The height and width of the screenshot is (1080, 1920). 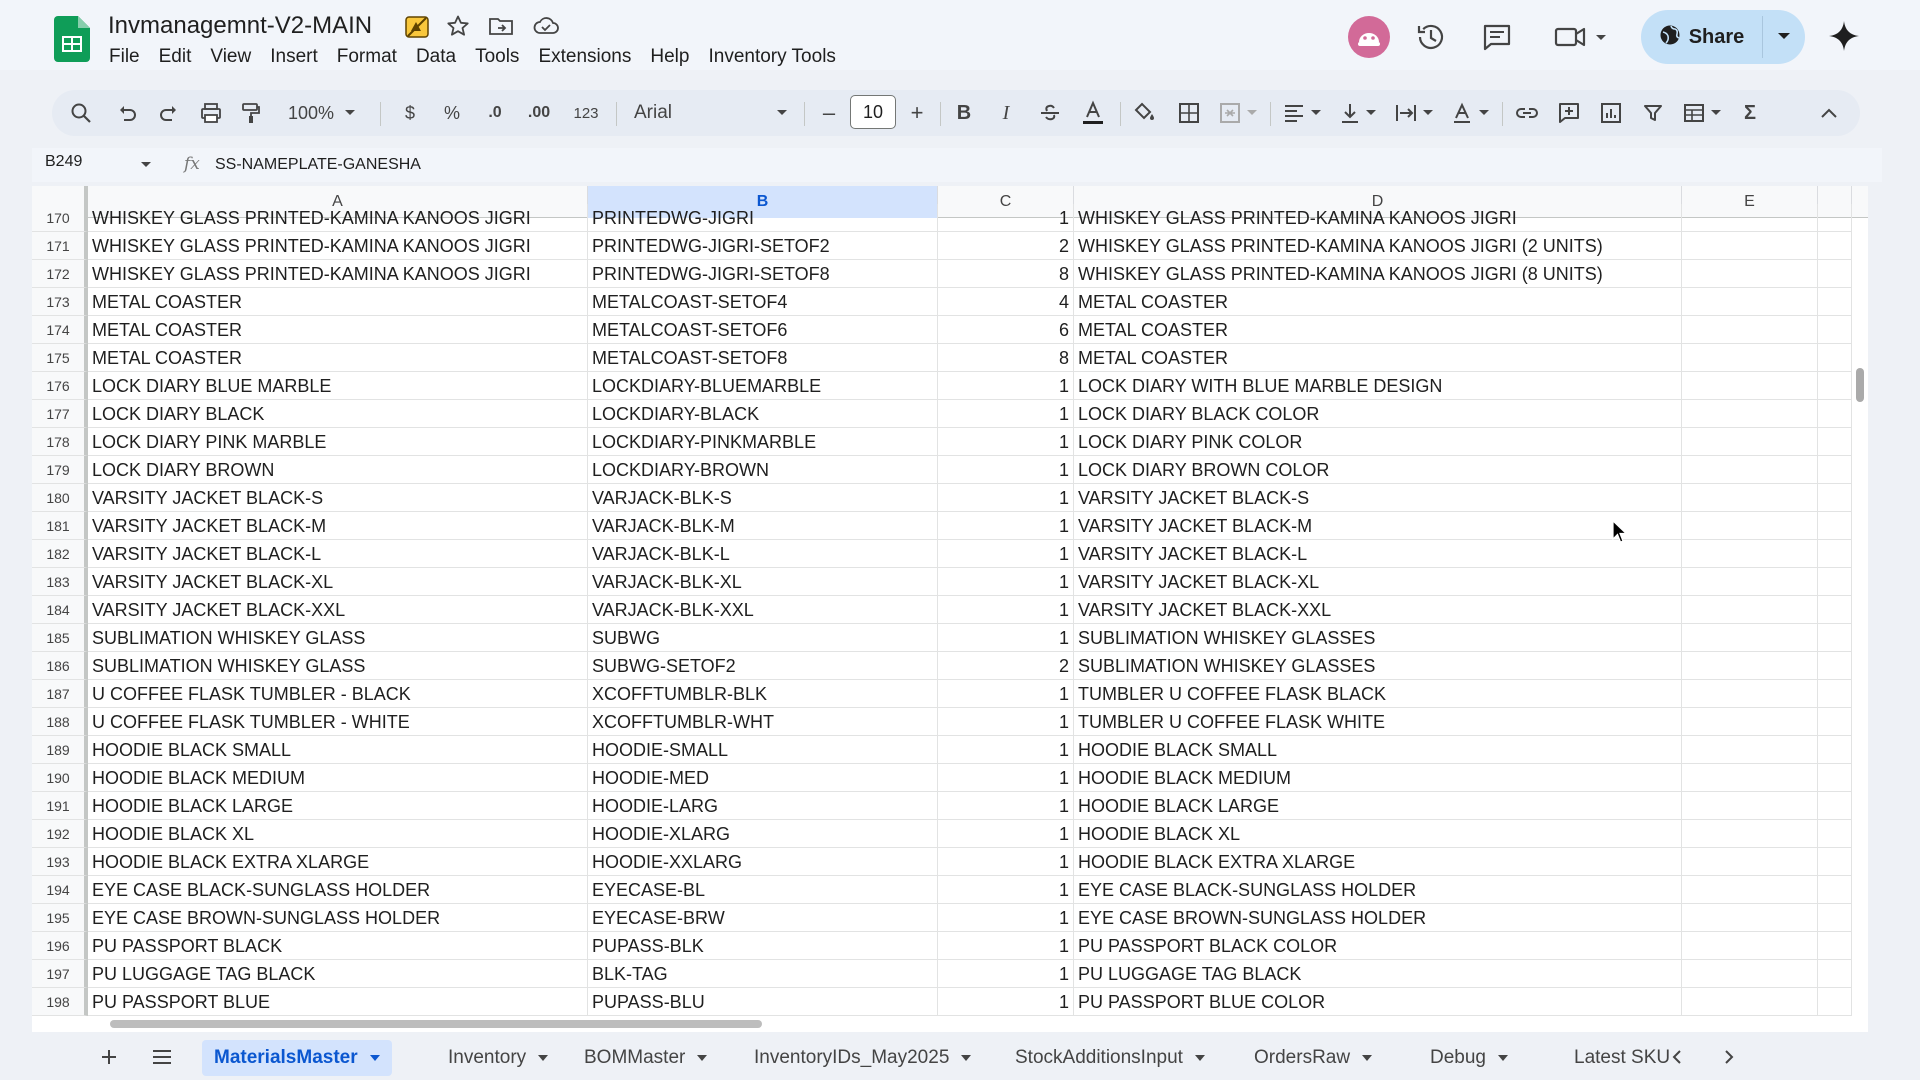 What do you see at coordinates (763, 302) in the screenshot?
I see `cell-b: METALCOAST-SETOF4` at bounding box center [763, 302].